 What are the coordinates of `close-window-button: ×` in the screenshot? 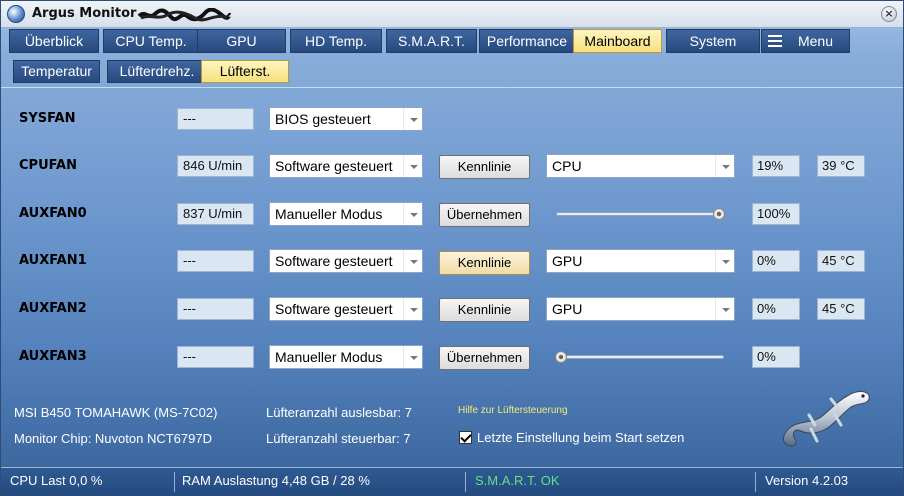 It's located at (889, 14).